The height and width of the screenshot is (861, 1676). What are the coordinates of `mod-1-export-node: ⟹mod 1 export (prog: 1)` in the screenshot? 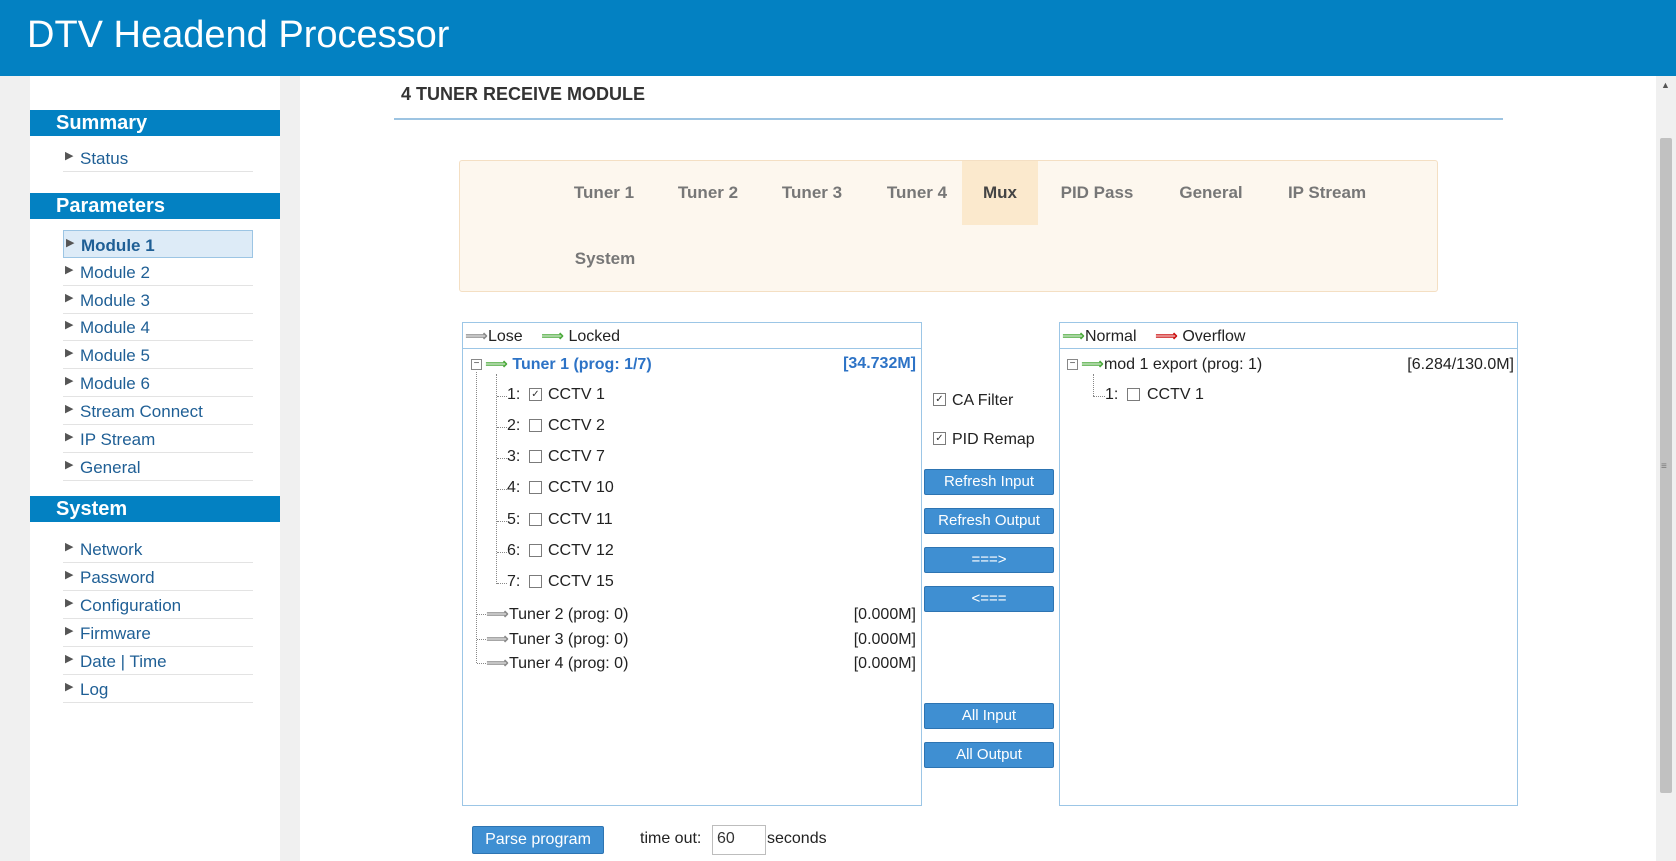 It's located at (1171, 364).